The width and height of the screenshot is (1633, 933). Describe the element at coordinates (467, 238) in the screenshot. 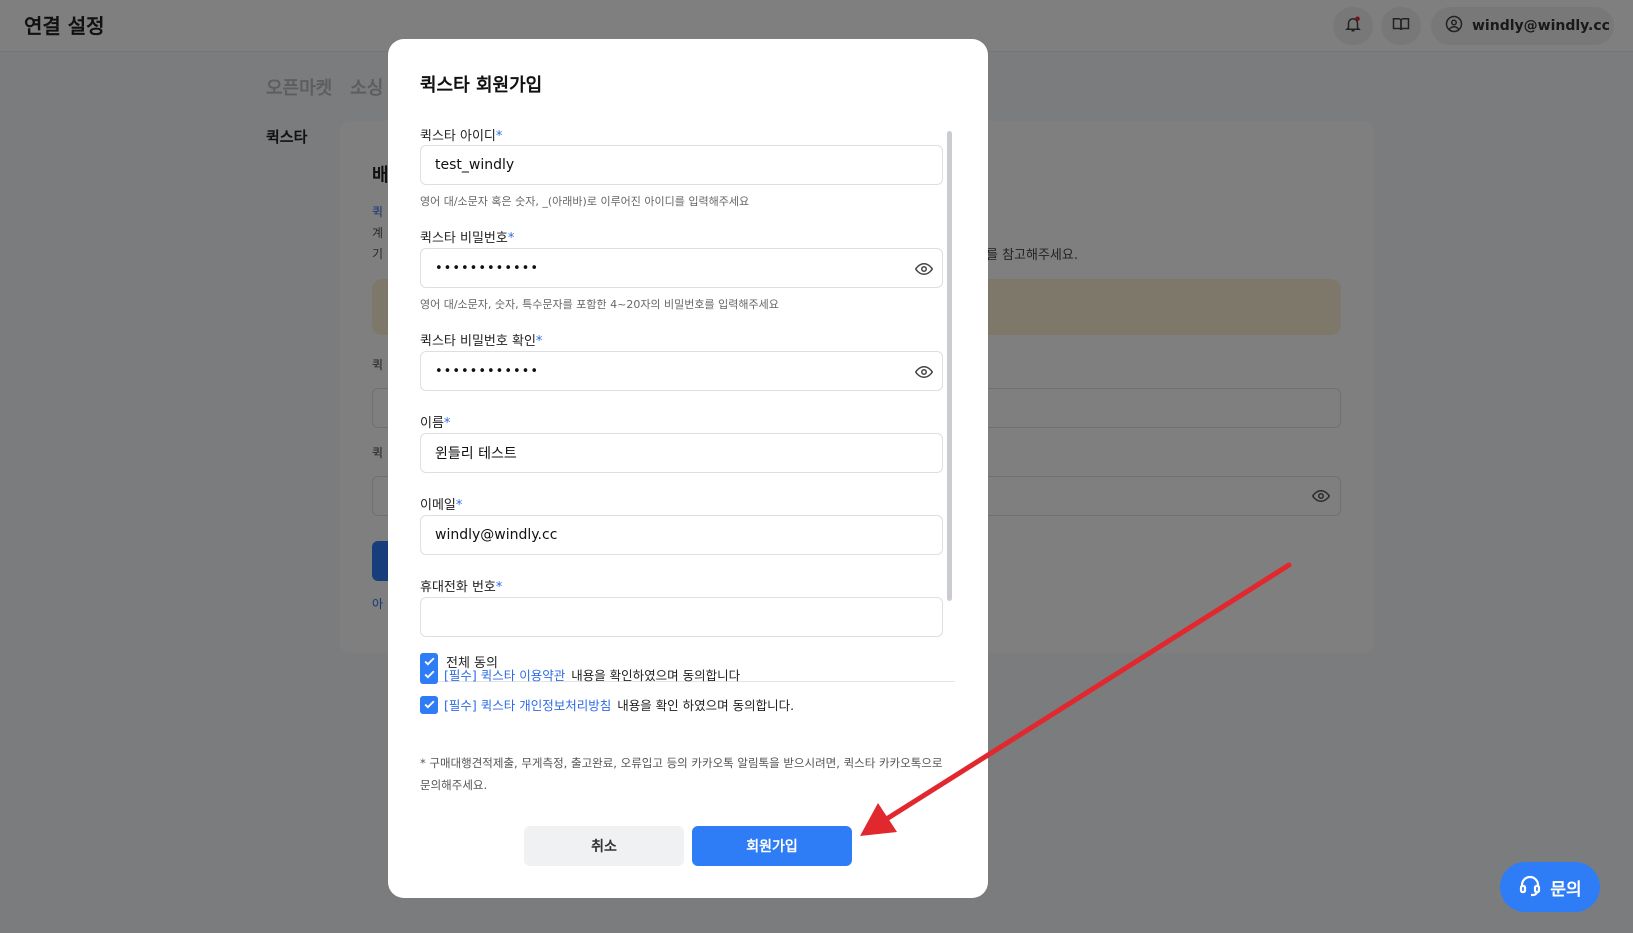

I see `password-label: 퀵스타 비밀번호*` at that location.